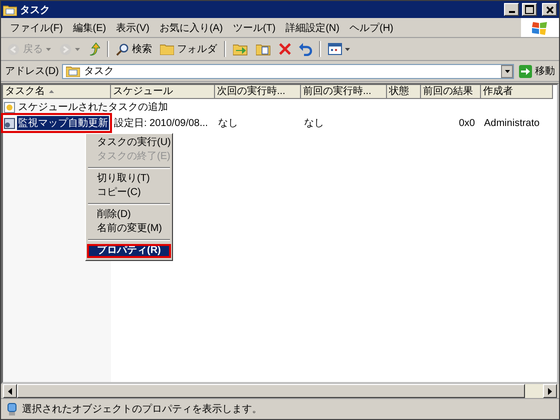  Describe the element at coordinates (134, 49) in the screenshot. I see `toolbar-button: 検索` at that location.